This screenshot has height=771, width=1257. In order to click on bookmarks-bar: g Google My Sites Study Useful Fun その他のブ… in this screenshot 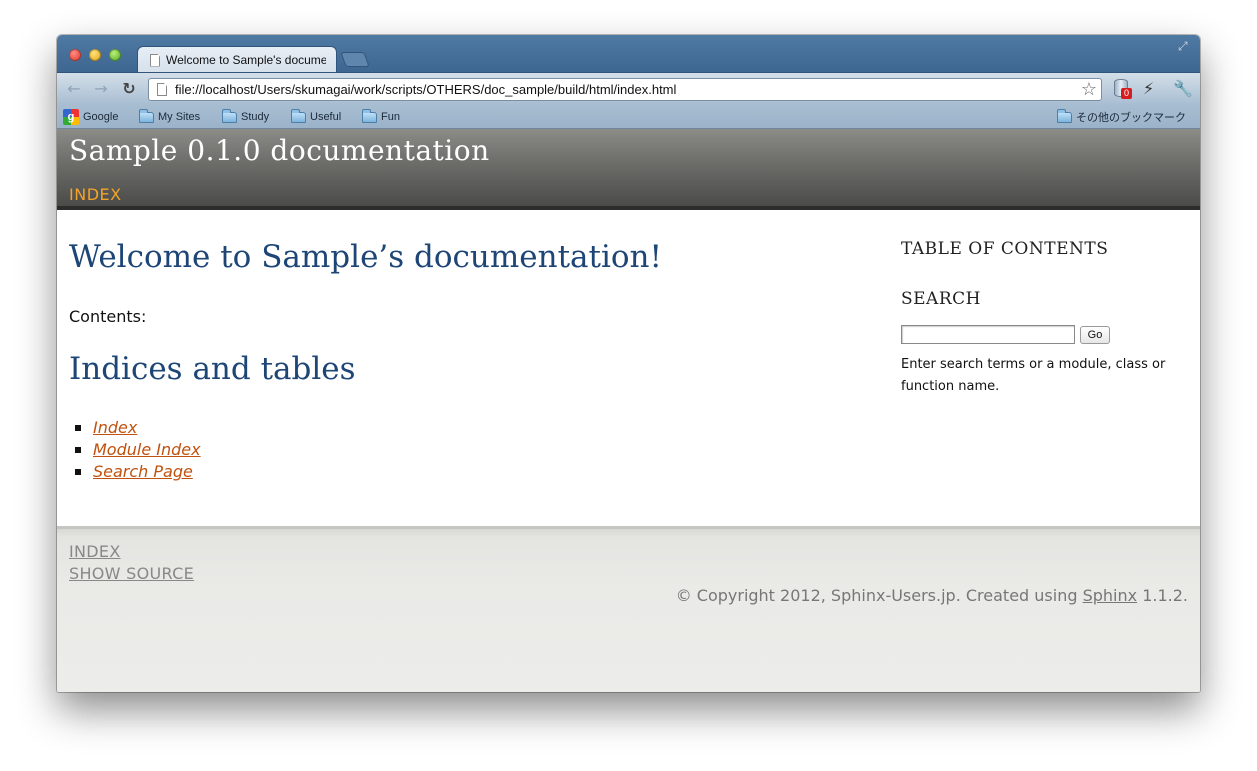, I will do `click(628, 117)`.